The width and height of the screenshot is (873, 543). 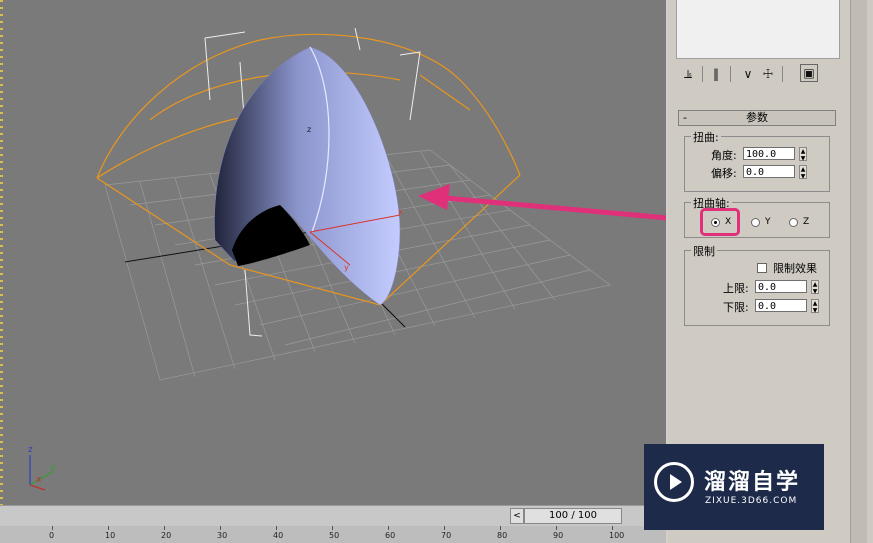 I want to click on show-end-result-icon: ‖, so click(x=716, y=74).